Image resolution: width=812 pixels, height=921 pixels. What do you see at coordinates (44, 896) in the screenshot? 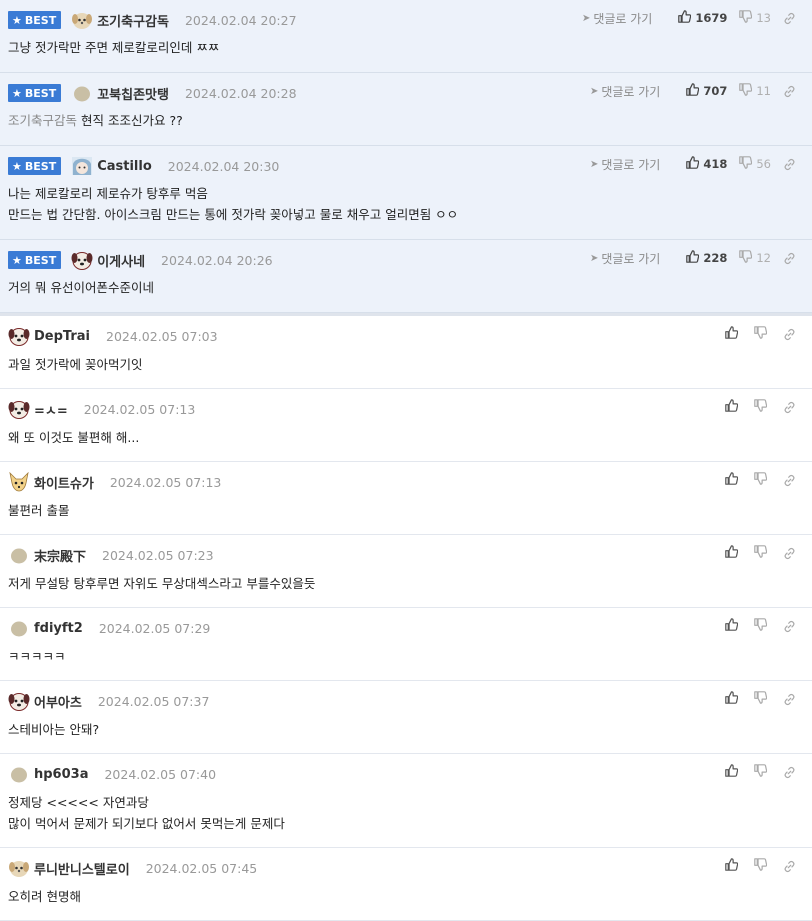
I see `comment-body: 오히려 현명해` at bounding box center [44, 896].